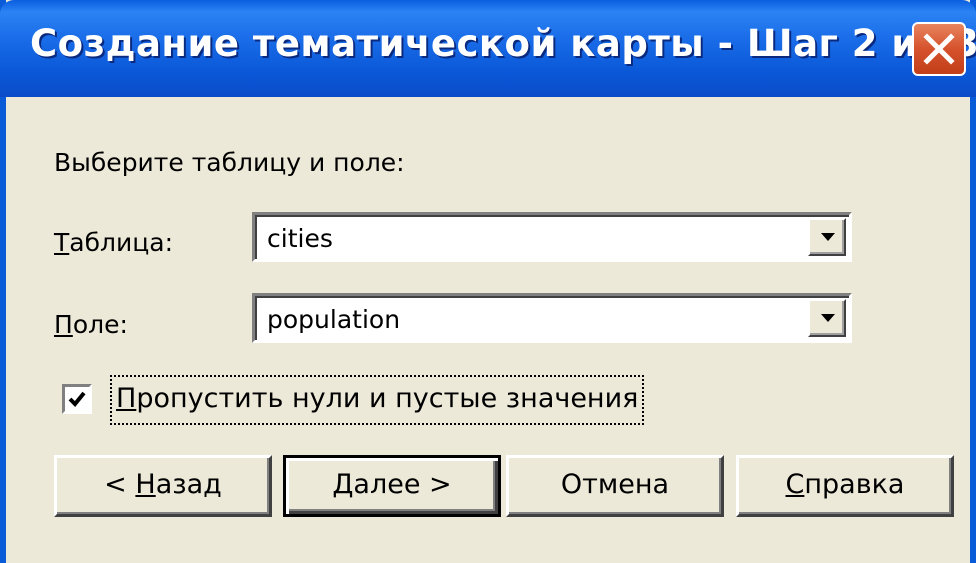  I want to click on back-button: < Назад, so click(163, 486).